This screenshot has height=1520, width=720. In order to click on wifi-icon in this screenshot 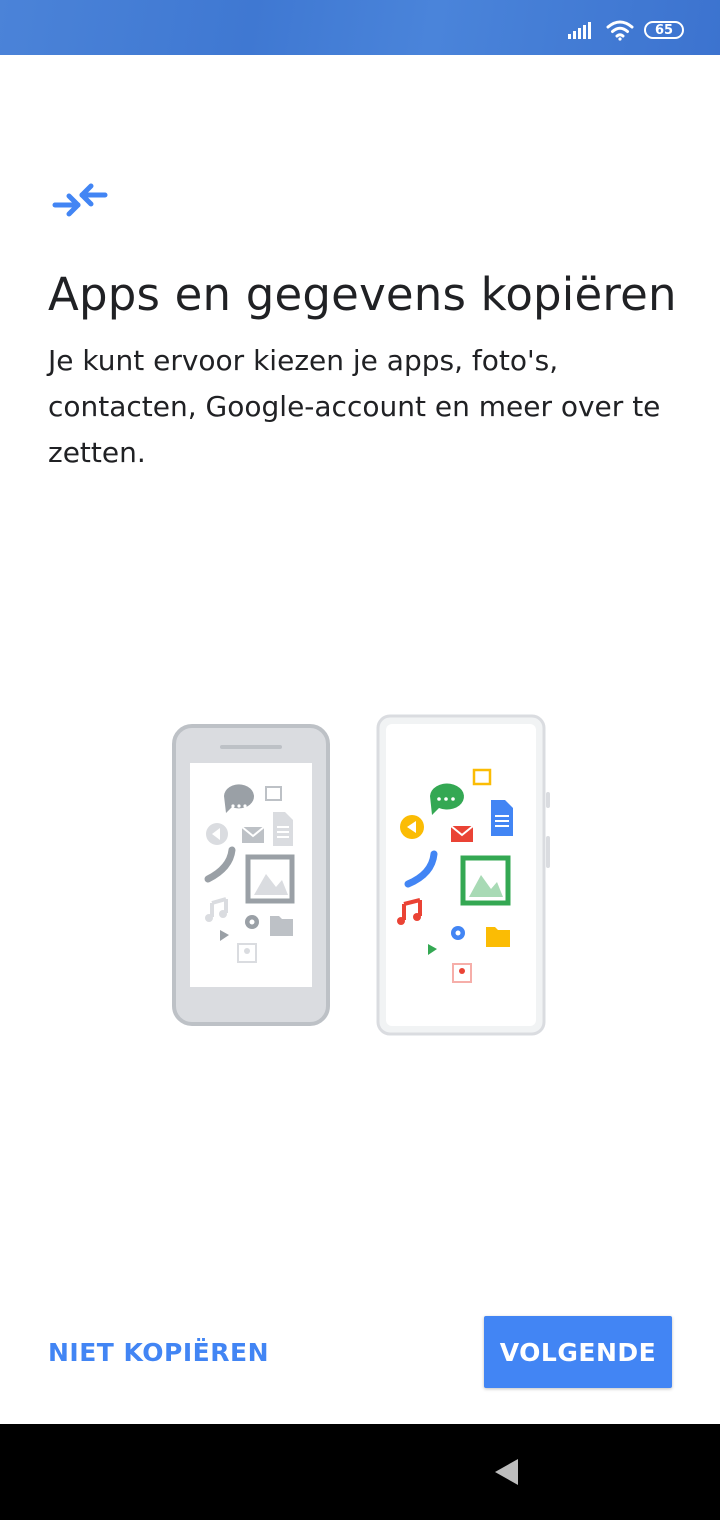, I will do `click(620, 30)`.